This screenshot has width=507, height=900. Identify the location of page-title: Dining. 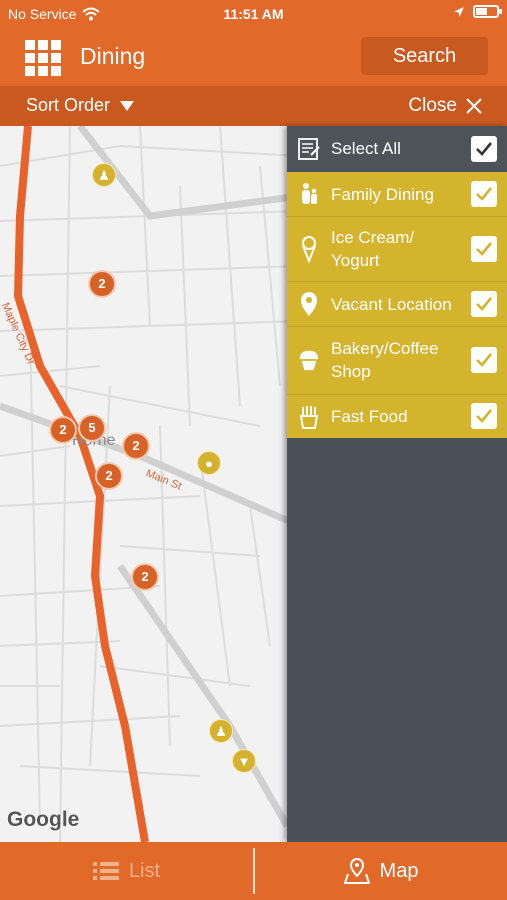
(113, 56).